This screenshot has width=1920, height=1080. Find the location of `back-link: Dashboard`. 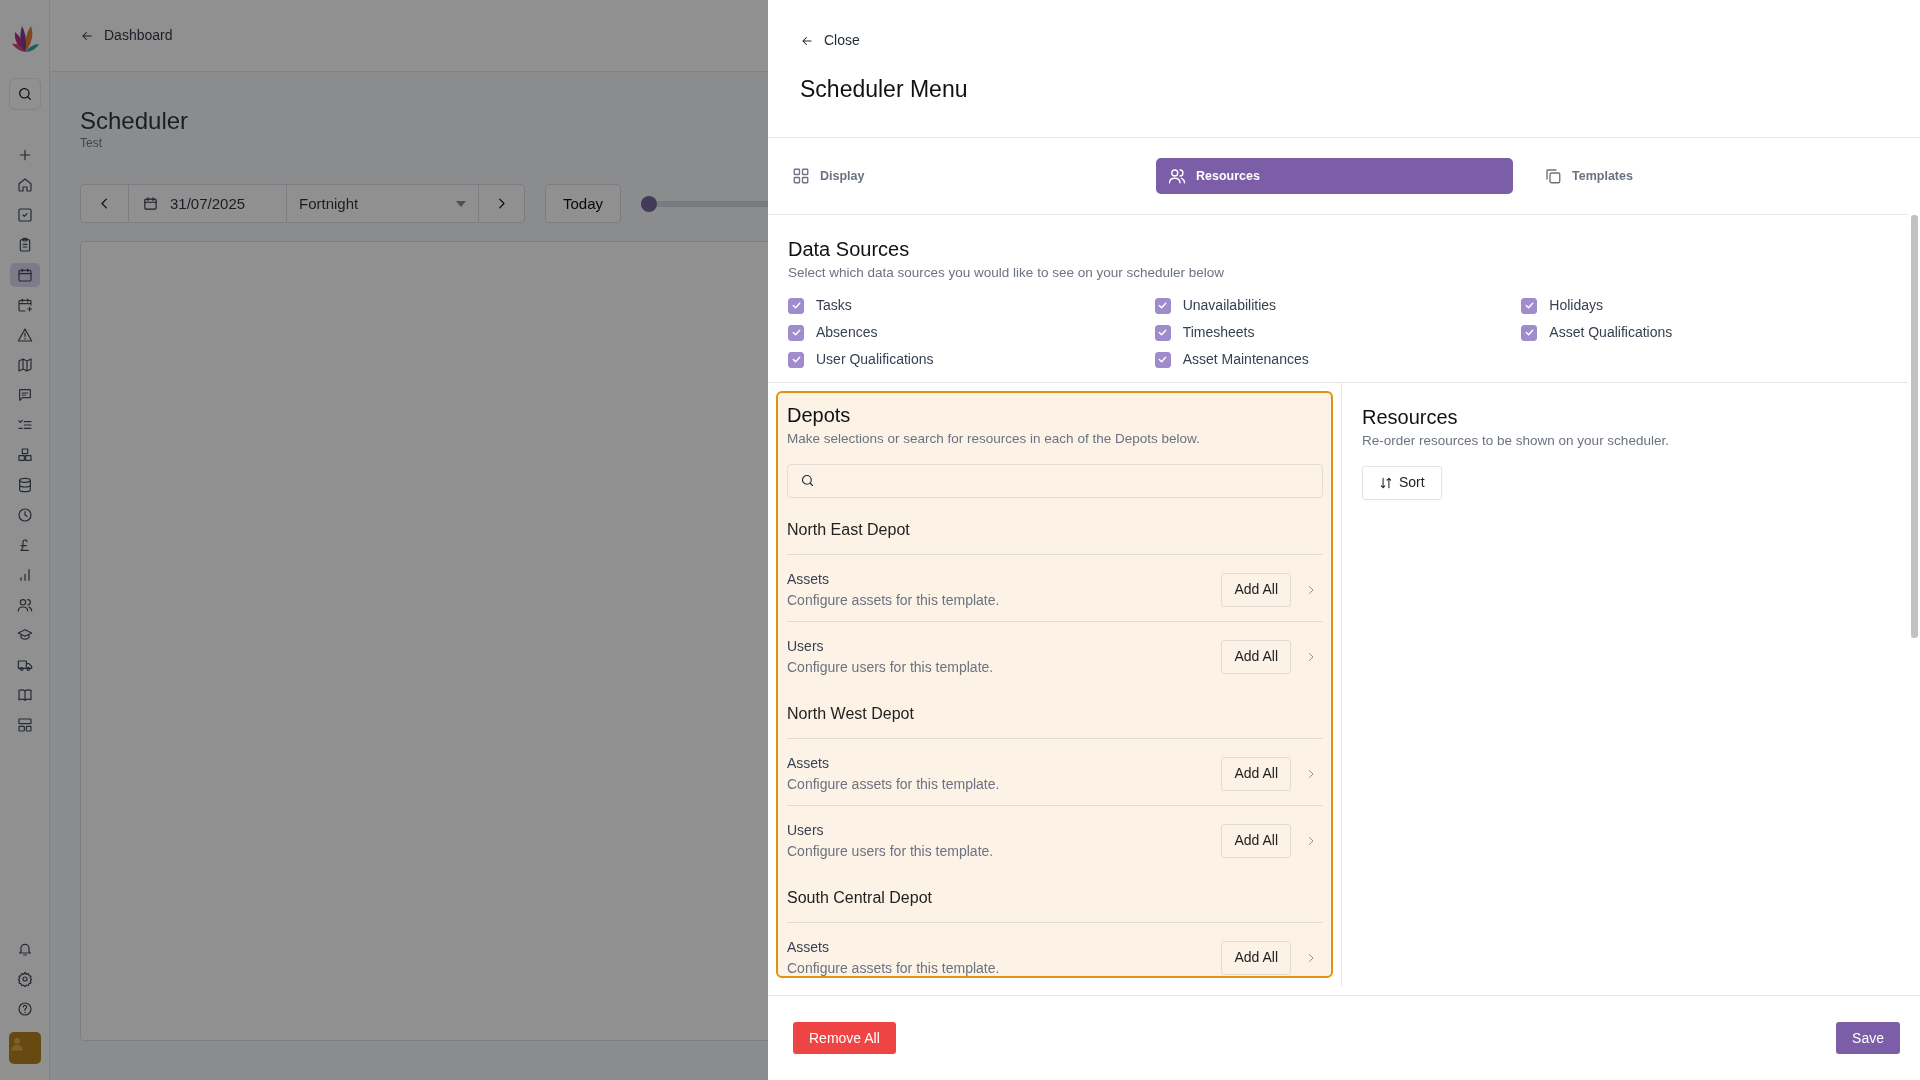

back-link: Dashboard is located at coordinates (126, 35).